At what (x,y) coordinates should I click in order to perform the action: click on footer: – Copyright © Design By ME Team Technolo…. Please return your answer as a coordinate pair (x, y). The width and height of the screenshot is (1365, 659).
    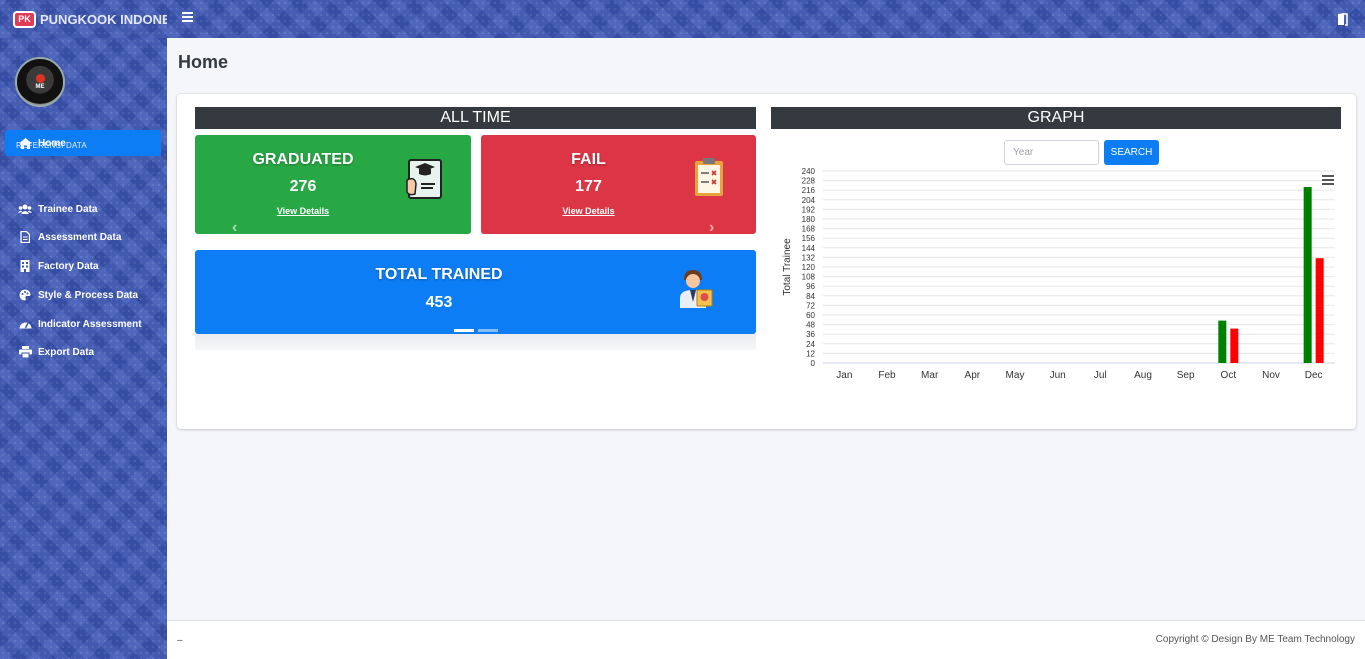
    Looking at the image, I should click on (766, 639).